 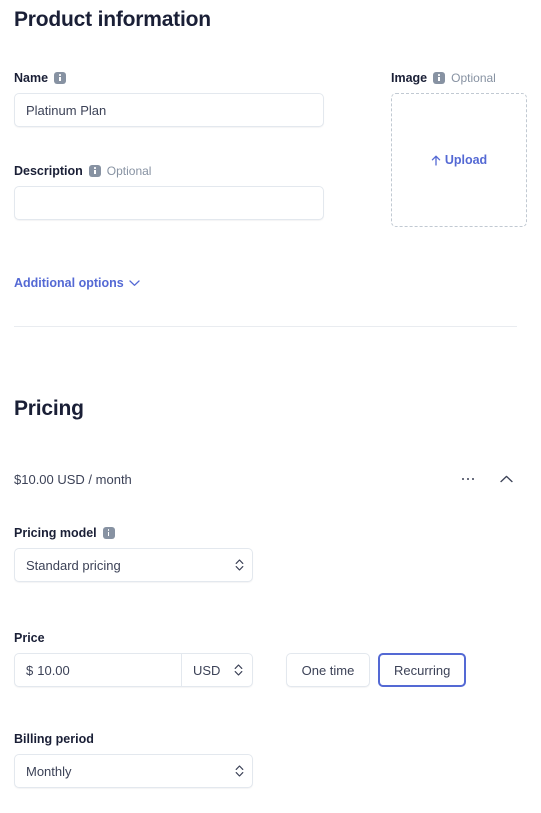 I want to click on product-fields-column: Name Description Optional, so click(x=180, y=145).